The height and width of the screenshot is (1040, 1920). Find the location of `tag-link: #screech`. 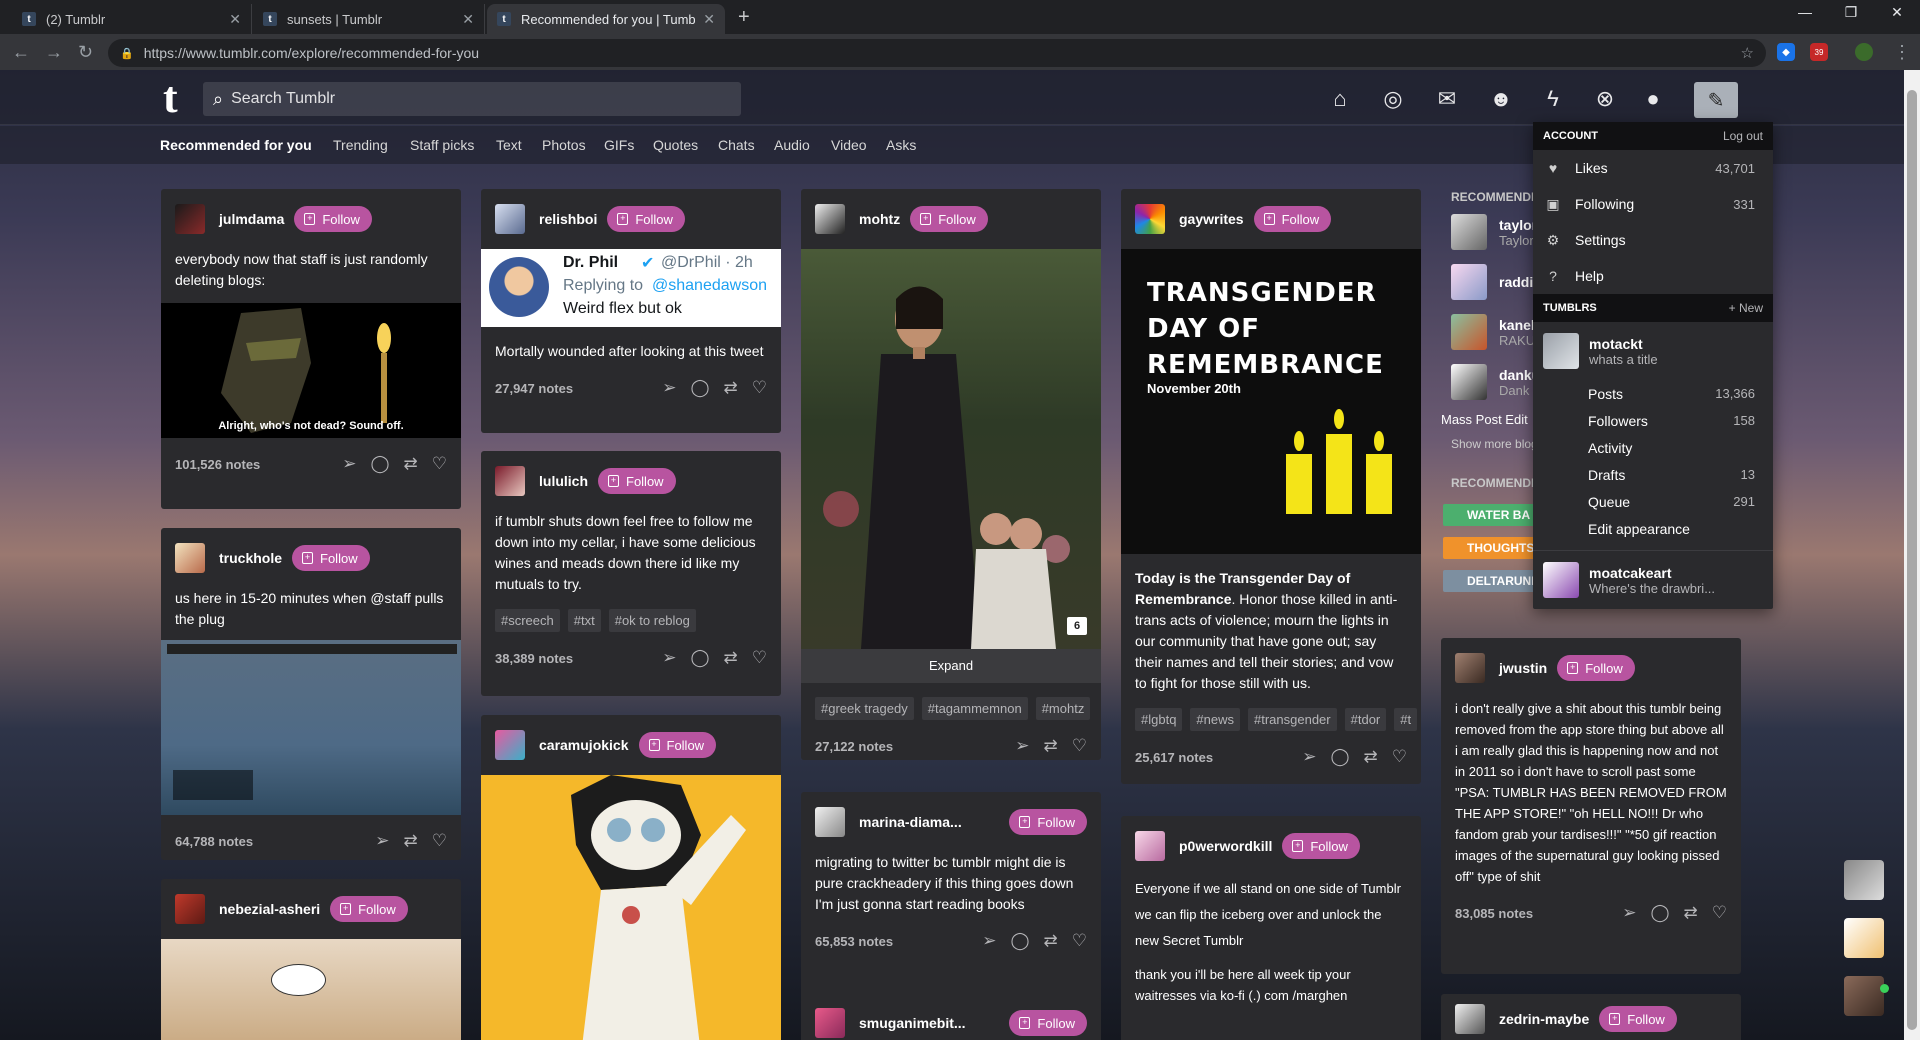

tag-link: #screech is located at coordinates (527, 620).